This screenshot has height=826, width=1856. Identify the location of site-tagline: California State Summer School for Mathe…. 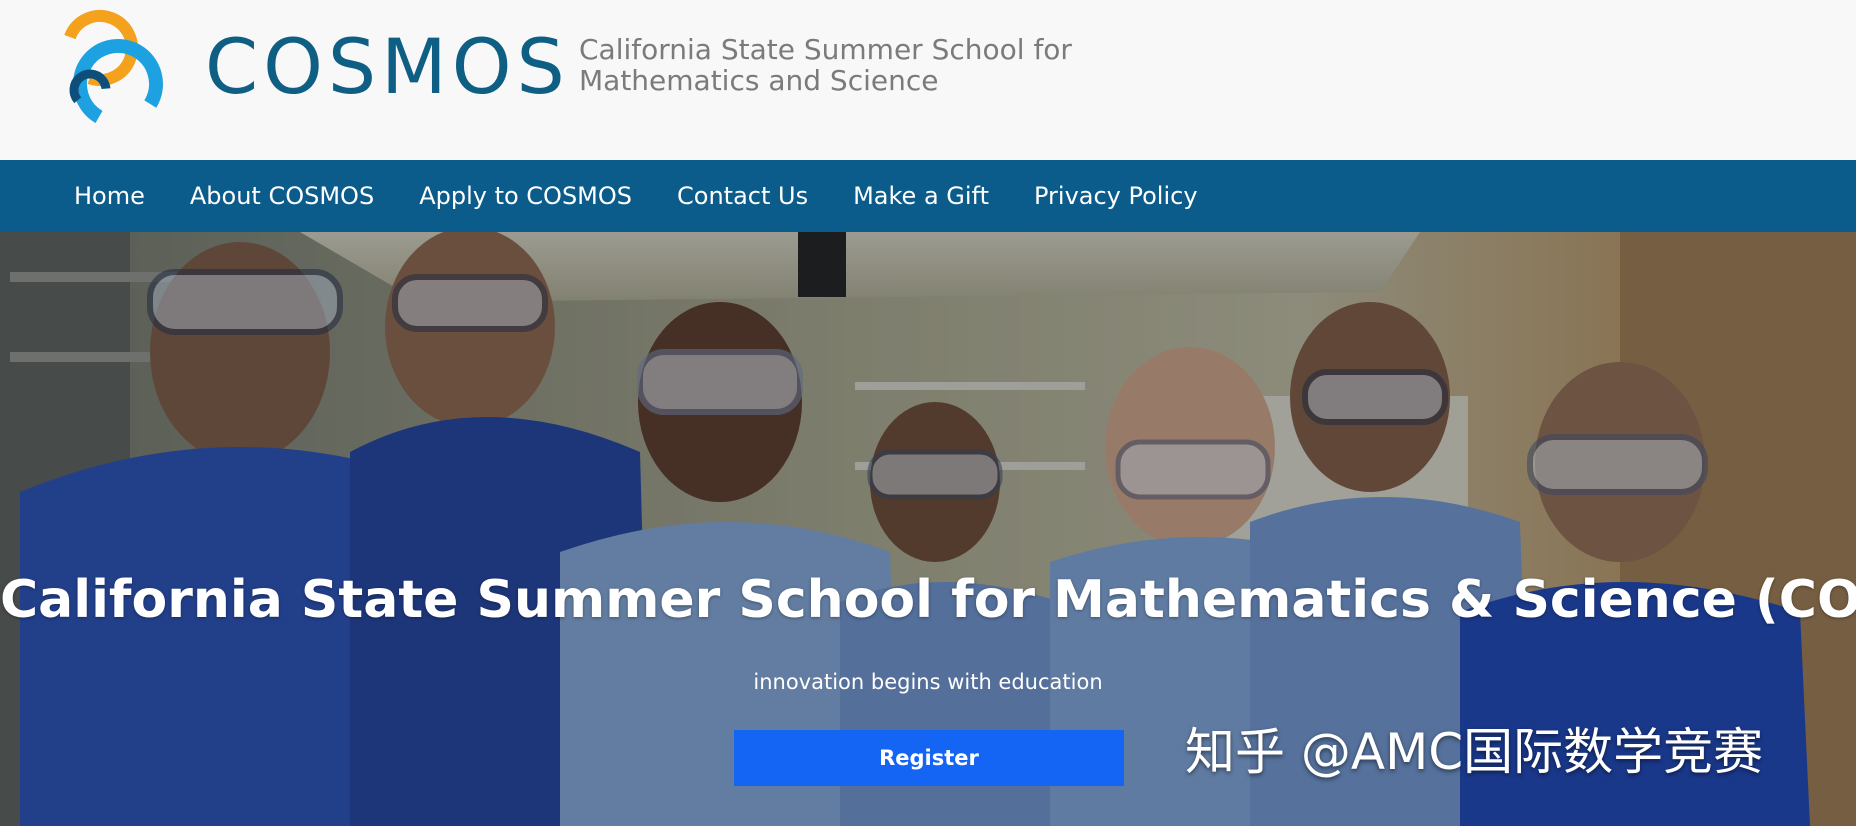
(825, 65).